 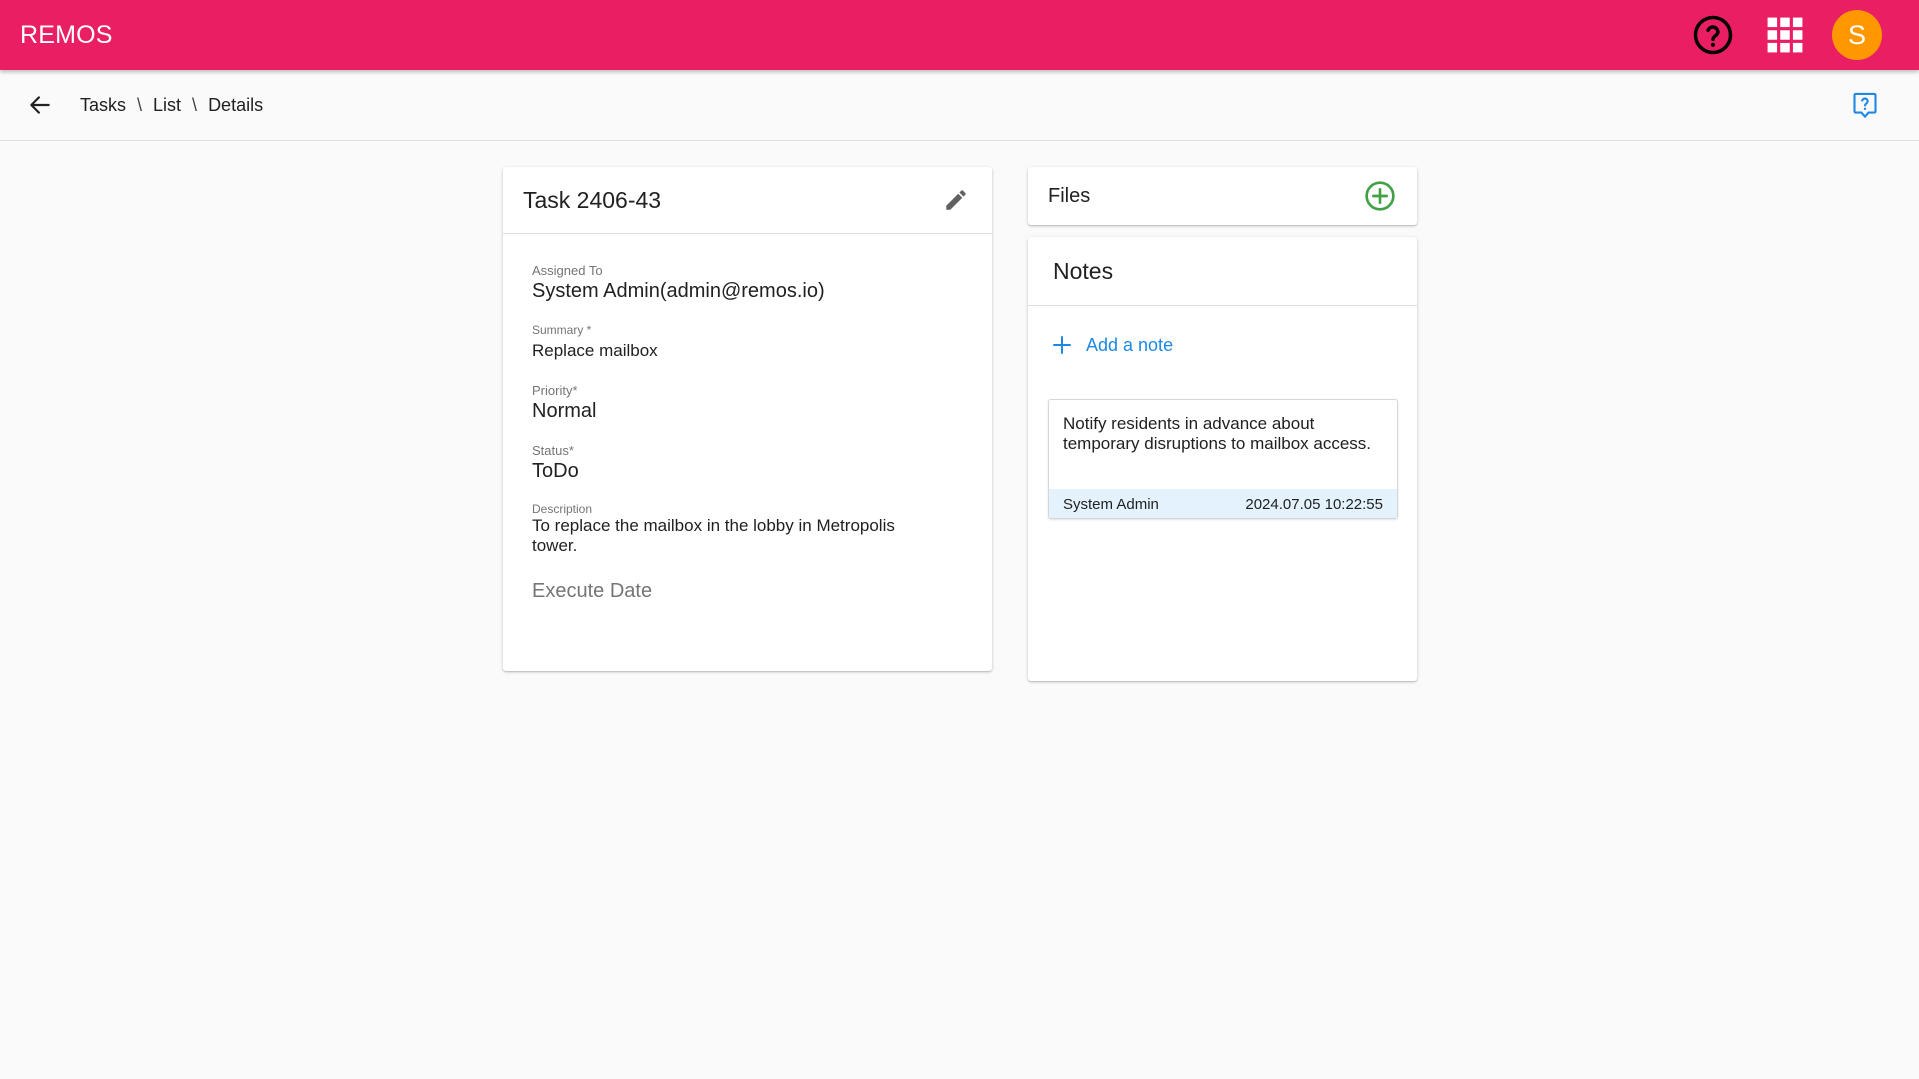 I want to click on status-field: Status* ToDo, so click(x=555, y=463).